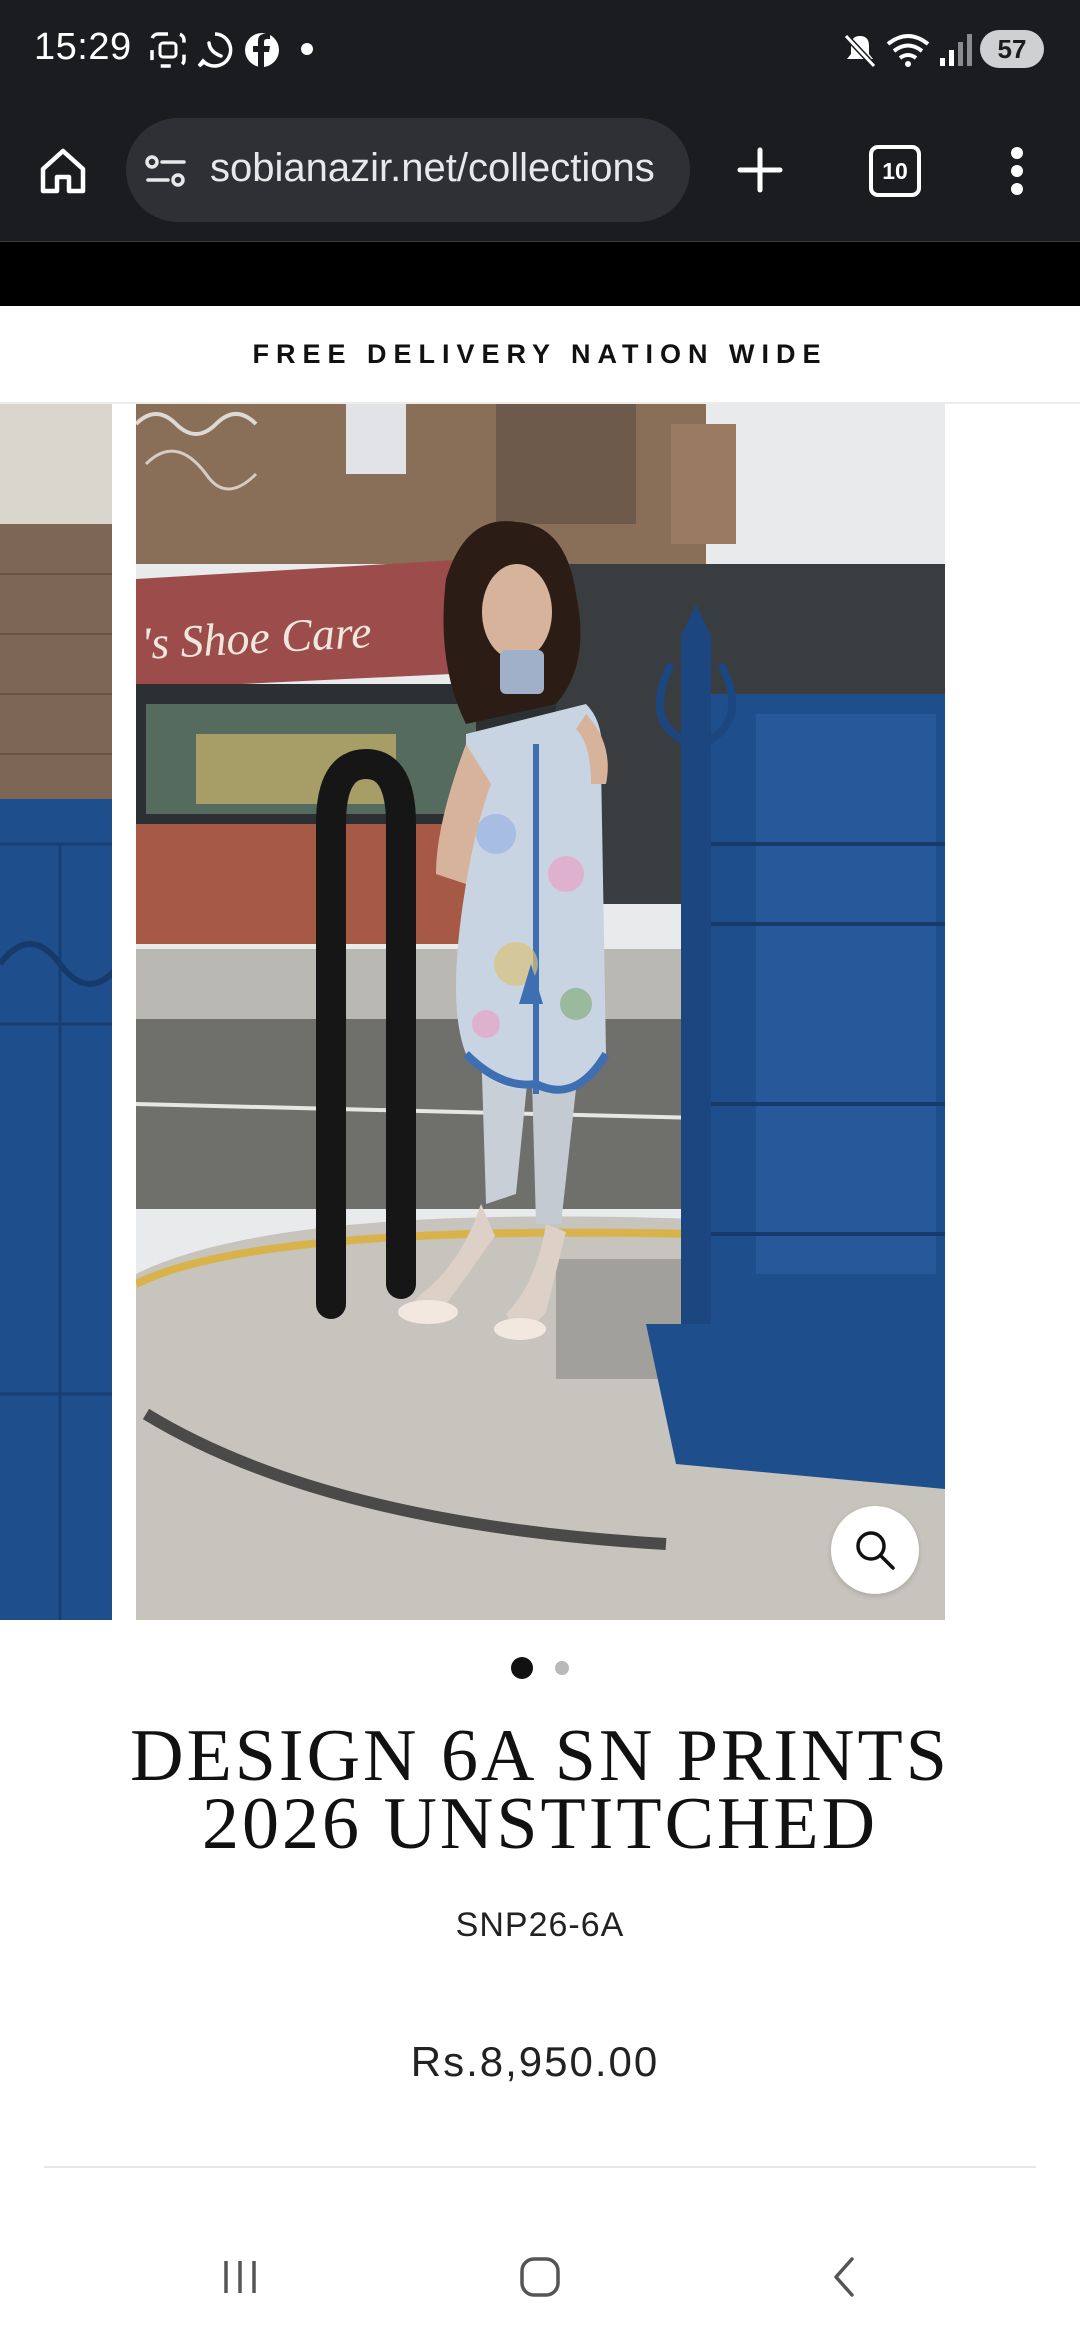 Image resolution: width=1080 pixels, height=2340 pixels. I want to click on system-navigation-bar, so click(540, 2276).